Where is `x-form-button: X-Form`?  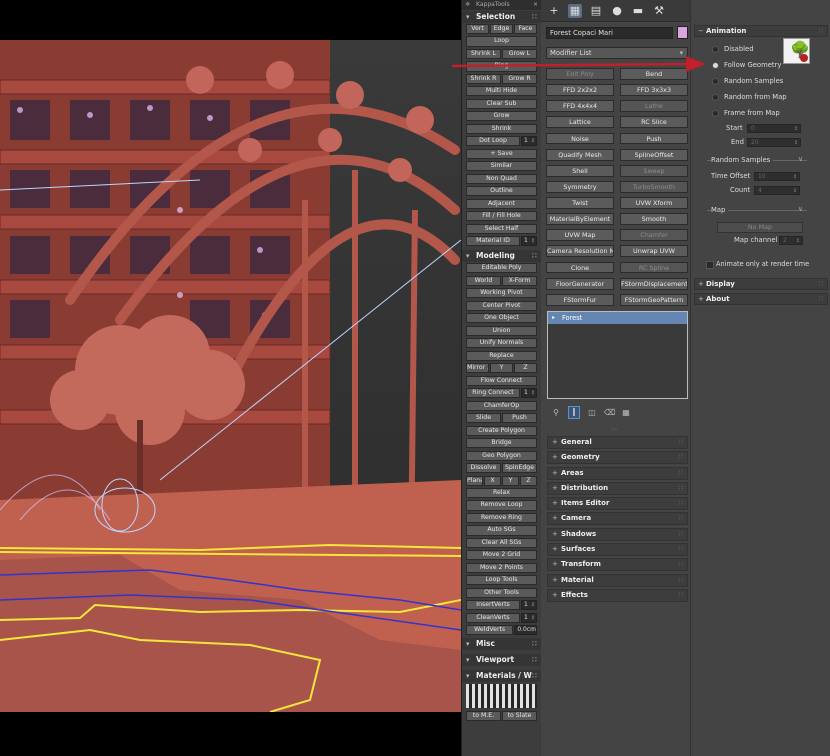
x-form-button: X-Form is located at coordinates (519, 280).